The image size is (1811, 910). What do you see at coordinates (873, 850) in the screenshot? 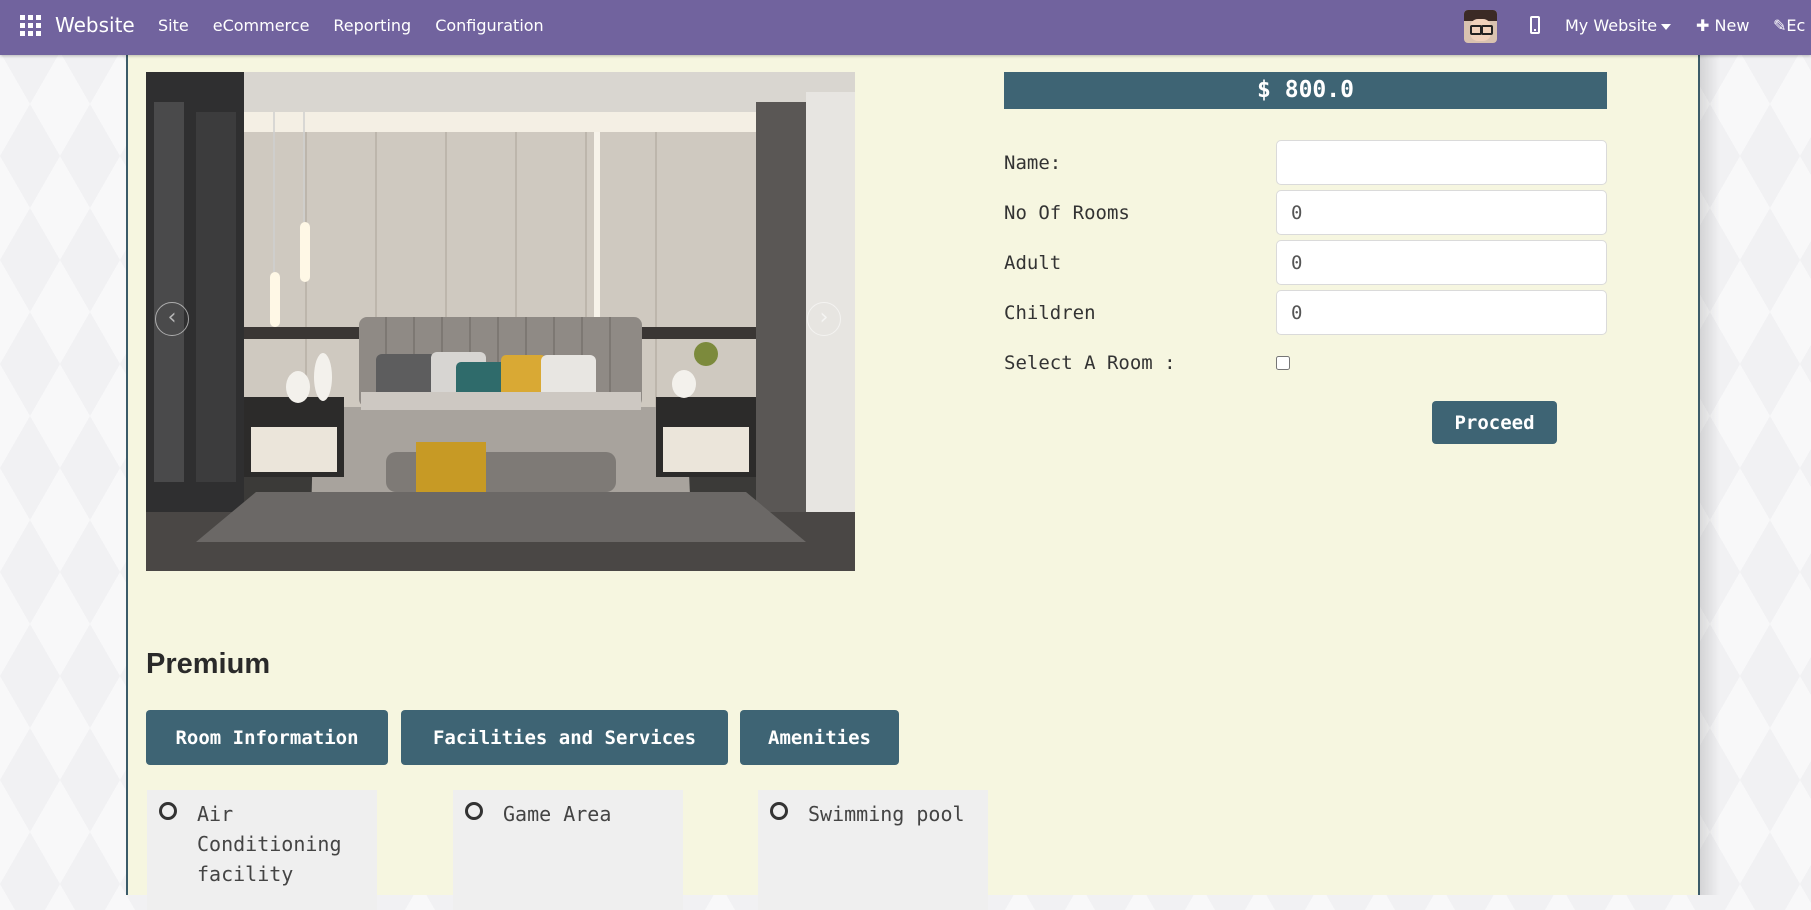
I see `facility-card: Swimming pool` at bounding box center [873, 850].